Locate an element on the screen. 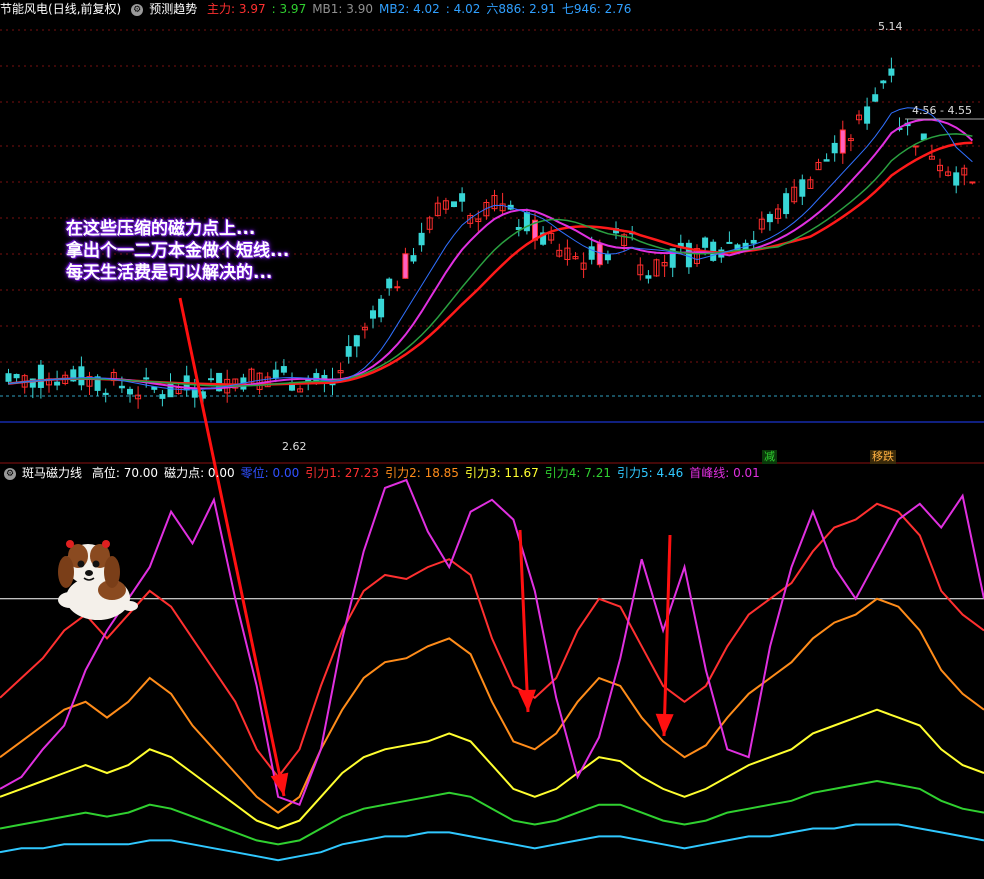  indicator-value: MB2: 4.02 is located at coordinates (409, 9).